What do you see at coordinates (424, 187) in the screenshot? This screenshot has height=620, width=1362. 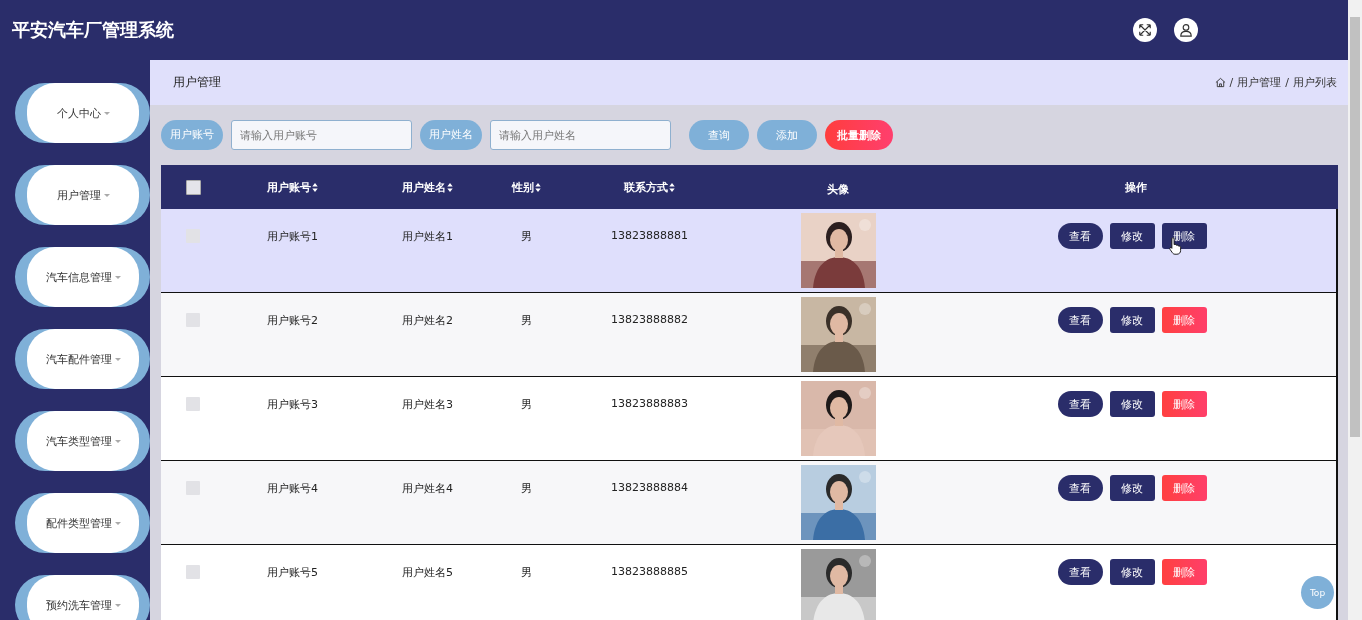 I see `column-header: 用户姓名` at bounding box center [424, 187].